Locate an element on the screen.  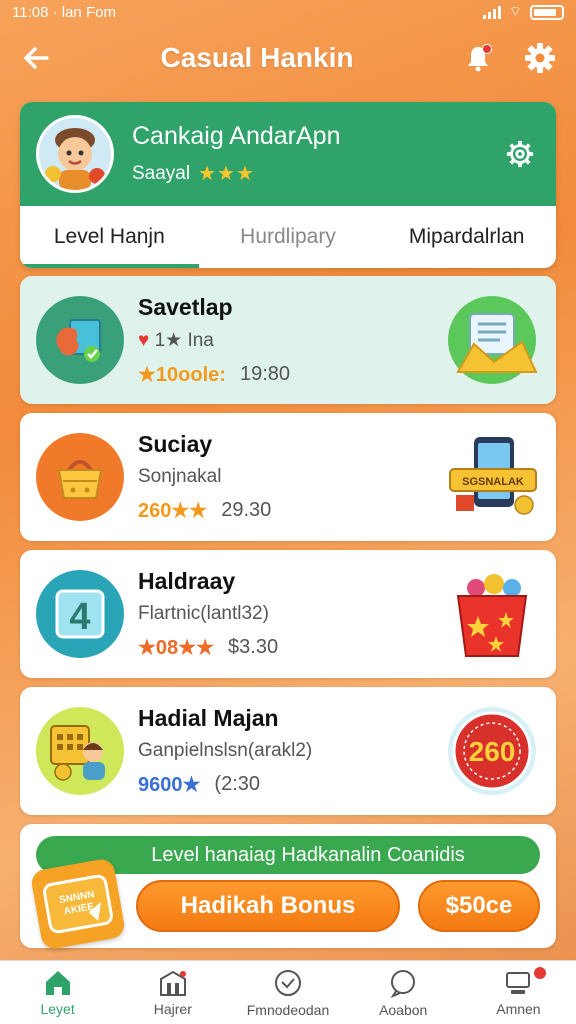
nav-item-level: Leyet is located at coordinates (57, 992).